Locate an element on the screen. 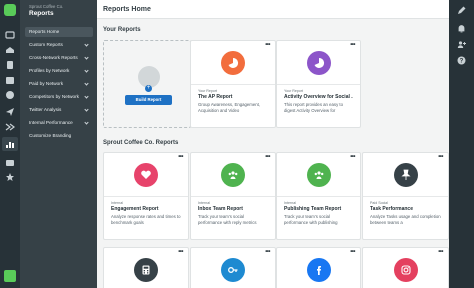 The height and width of the screenshot is (288, 474). instagram-icon is located at coordinates (405, 270).